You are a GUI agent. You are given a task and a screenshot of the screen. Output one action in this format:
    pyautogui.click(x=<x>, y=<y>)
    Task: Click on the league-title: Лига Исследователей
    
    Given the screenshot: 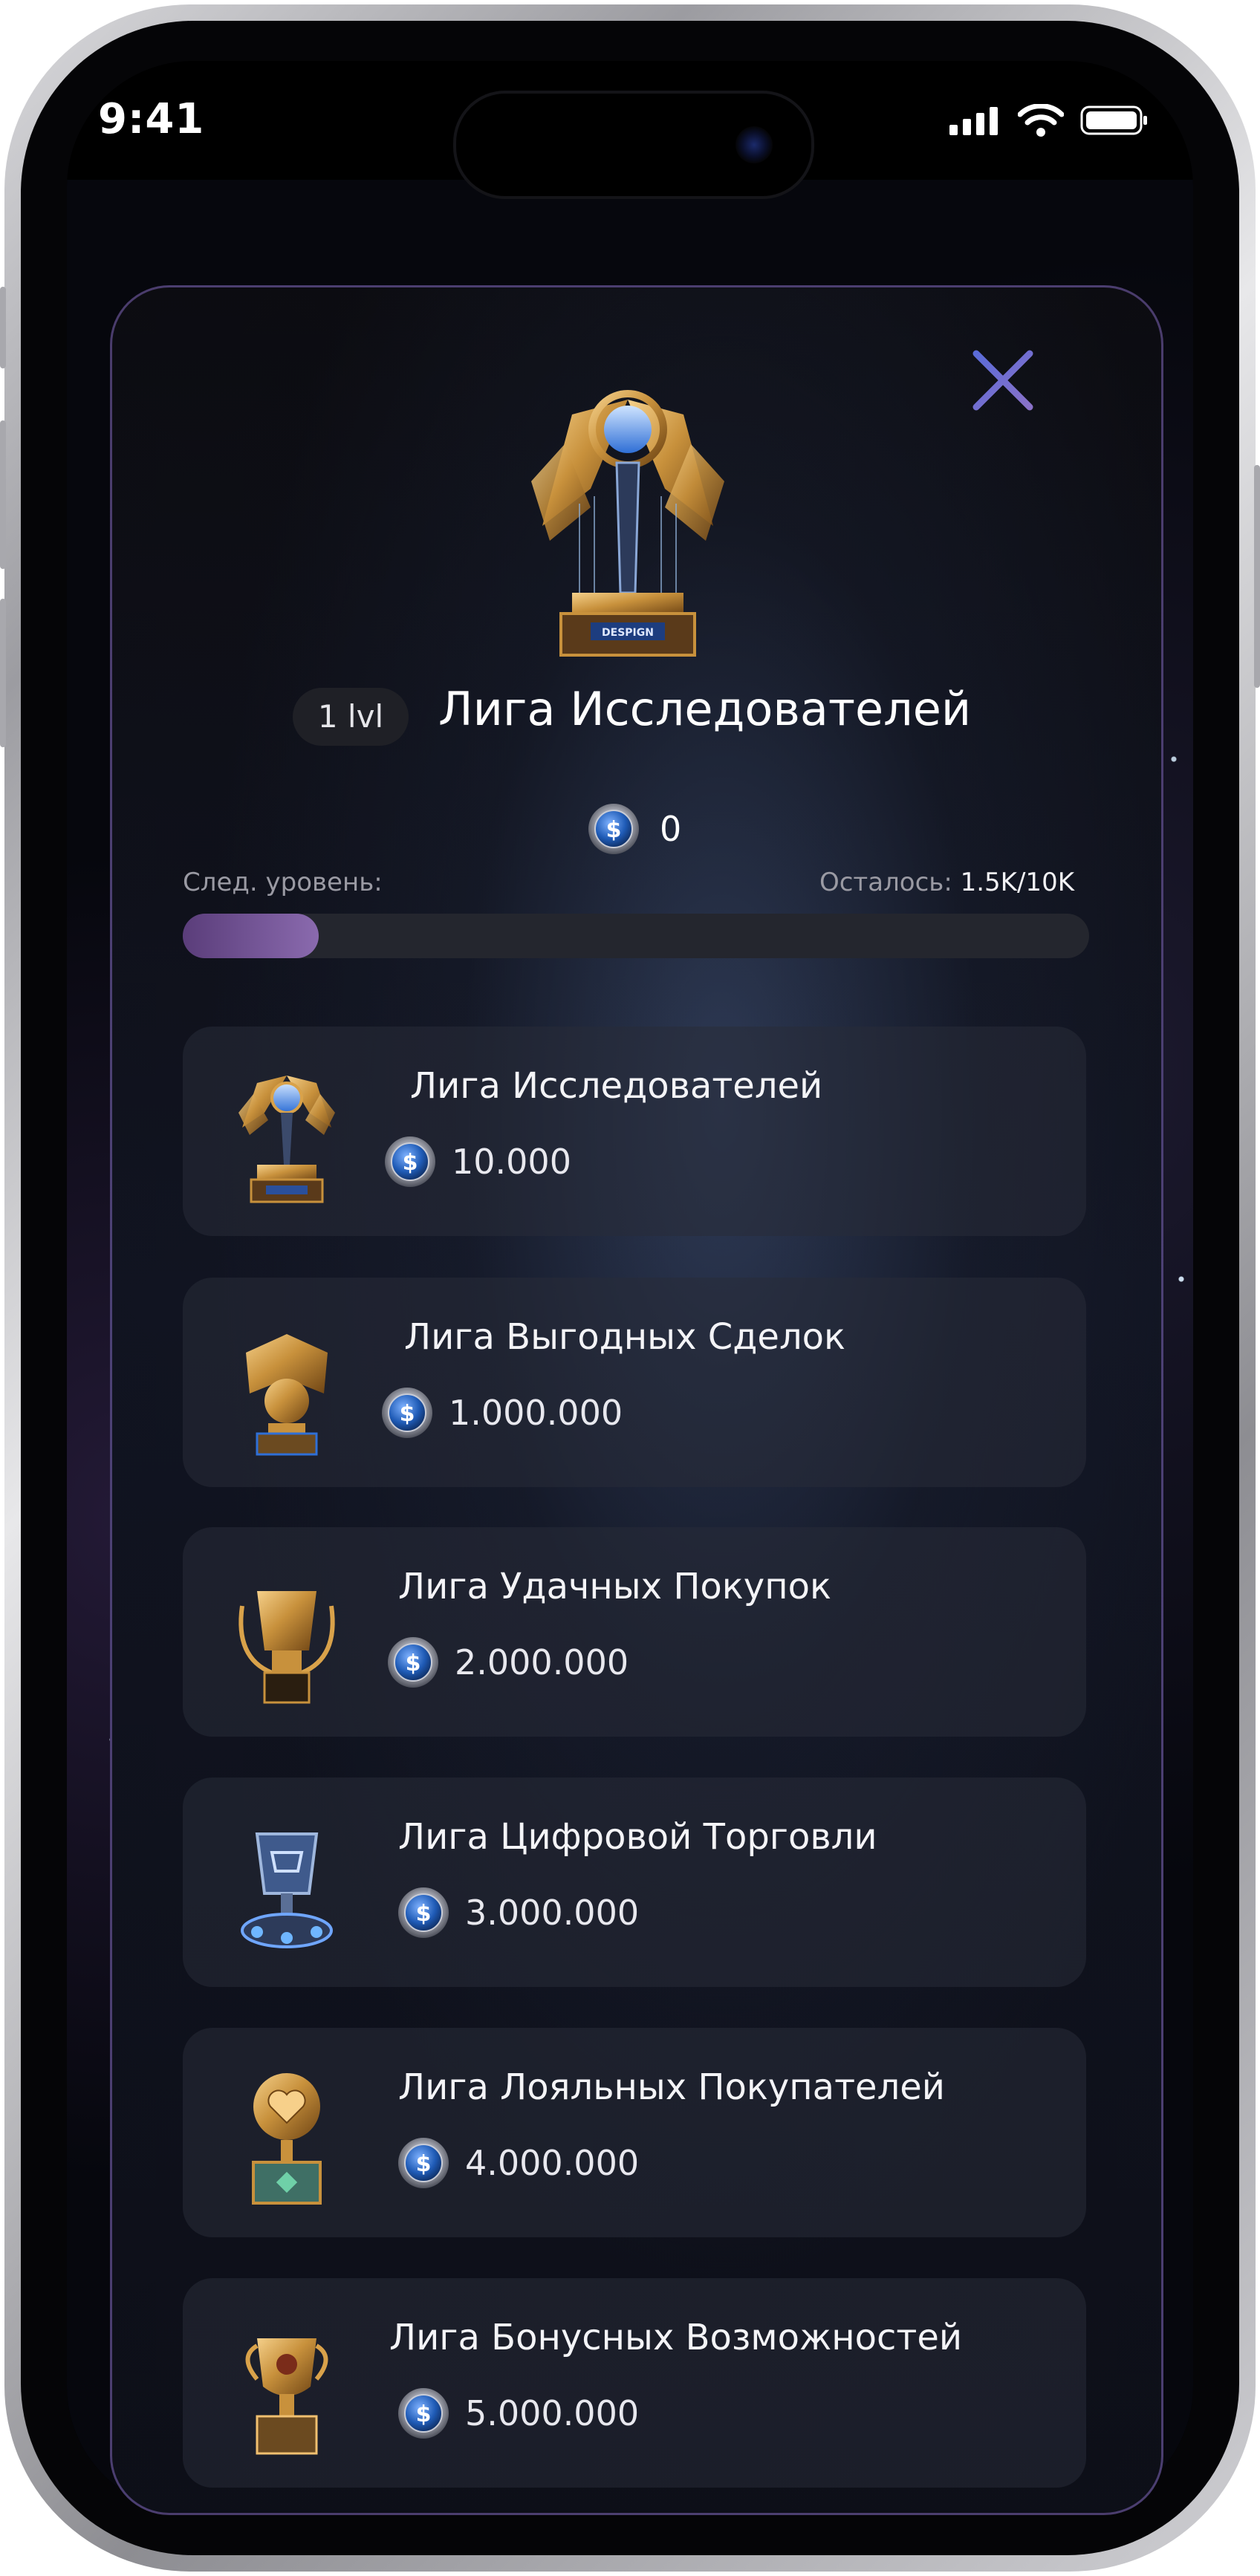 What is the action you would take?
    pyautogui.click(x=705, y=709)
    